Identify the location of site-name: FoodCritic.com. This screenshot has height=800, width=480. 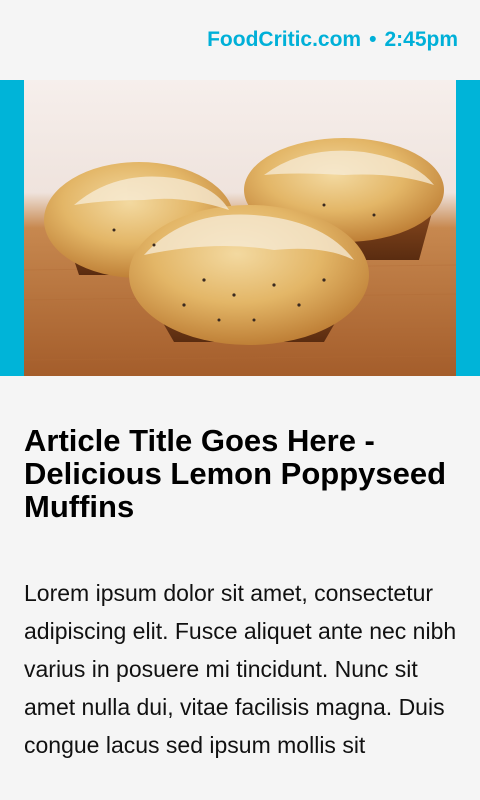
(284, 40).